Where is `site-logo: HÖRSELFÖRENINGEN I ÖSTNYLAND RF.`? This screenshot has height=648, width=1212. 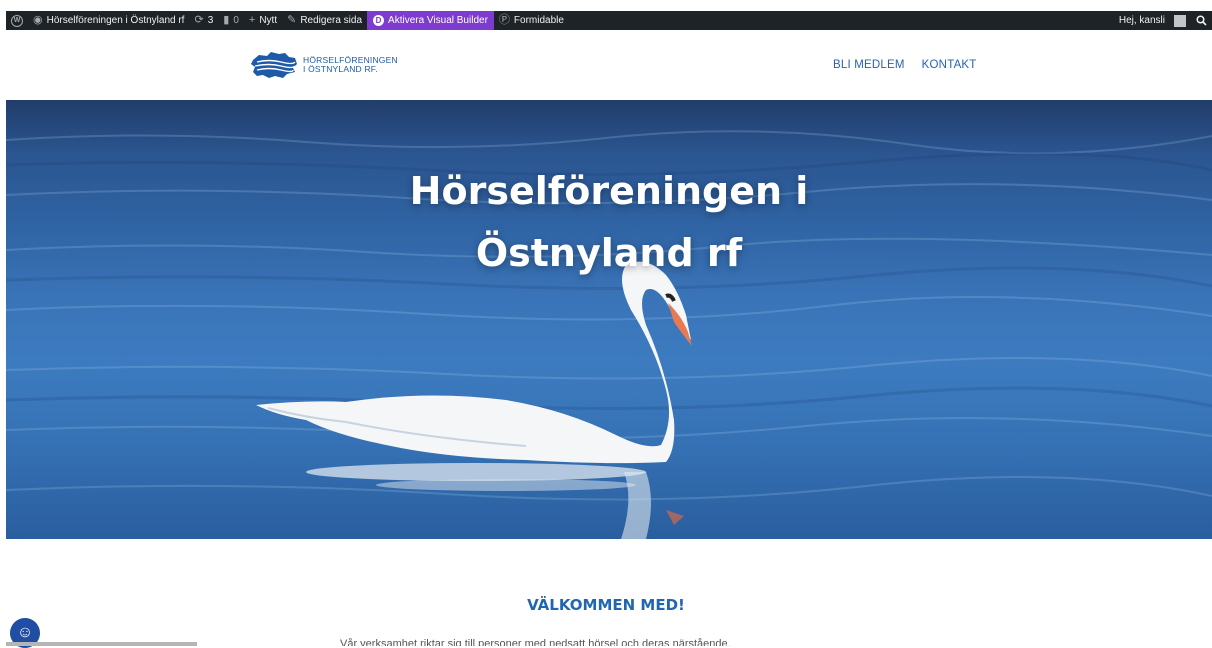
site-logo: HÖRSELFÖRENINGEN I ÖSTNYLAND RF. is located at coordinates (323, 65).